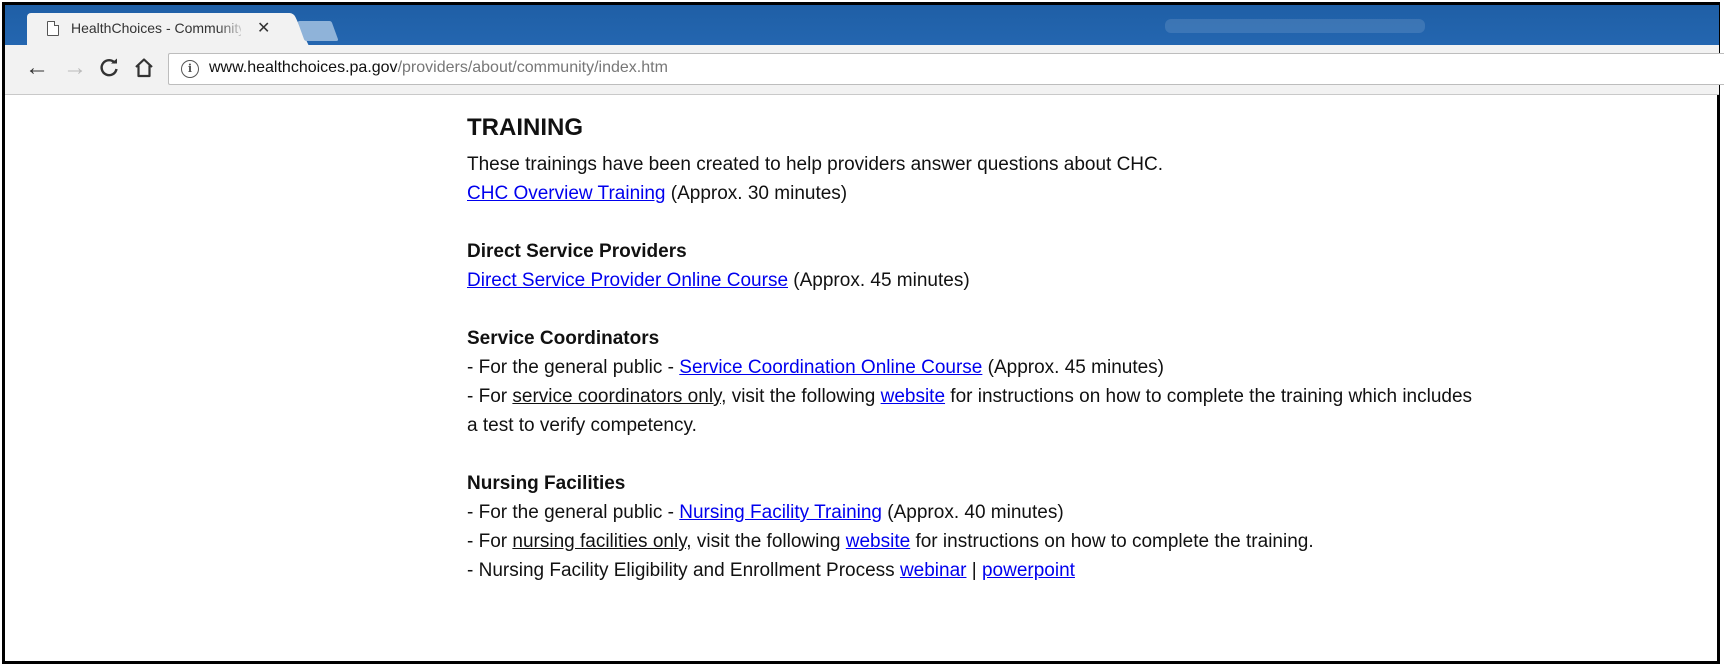  What do you see at coordinates (913, 396) in the screenshot?
I see `sc-website-link: website` at bounding box center [913, 396].